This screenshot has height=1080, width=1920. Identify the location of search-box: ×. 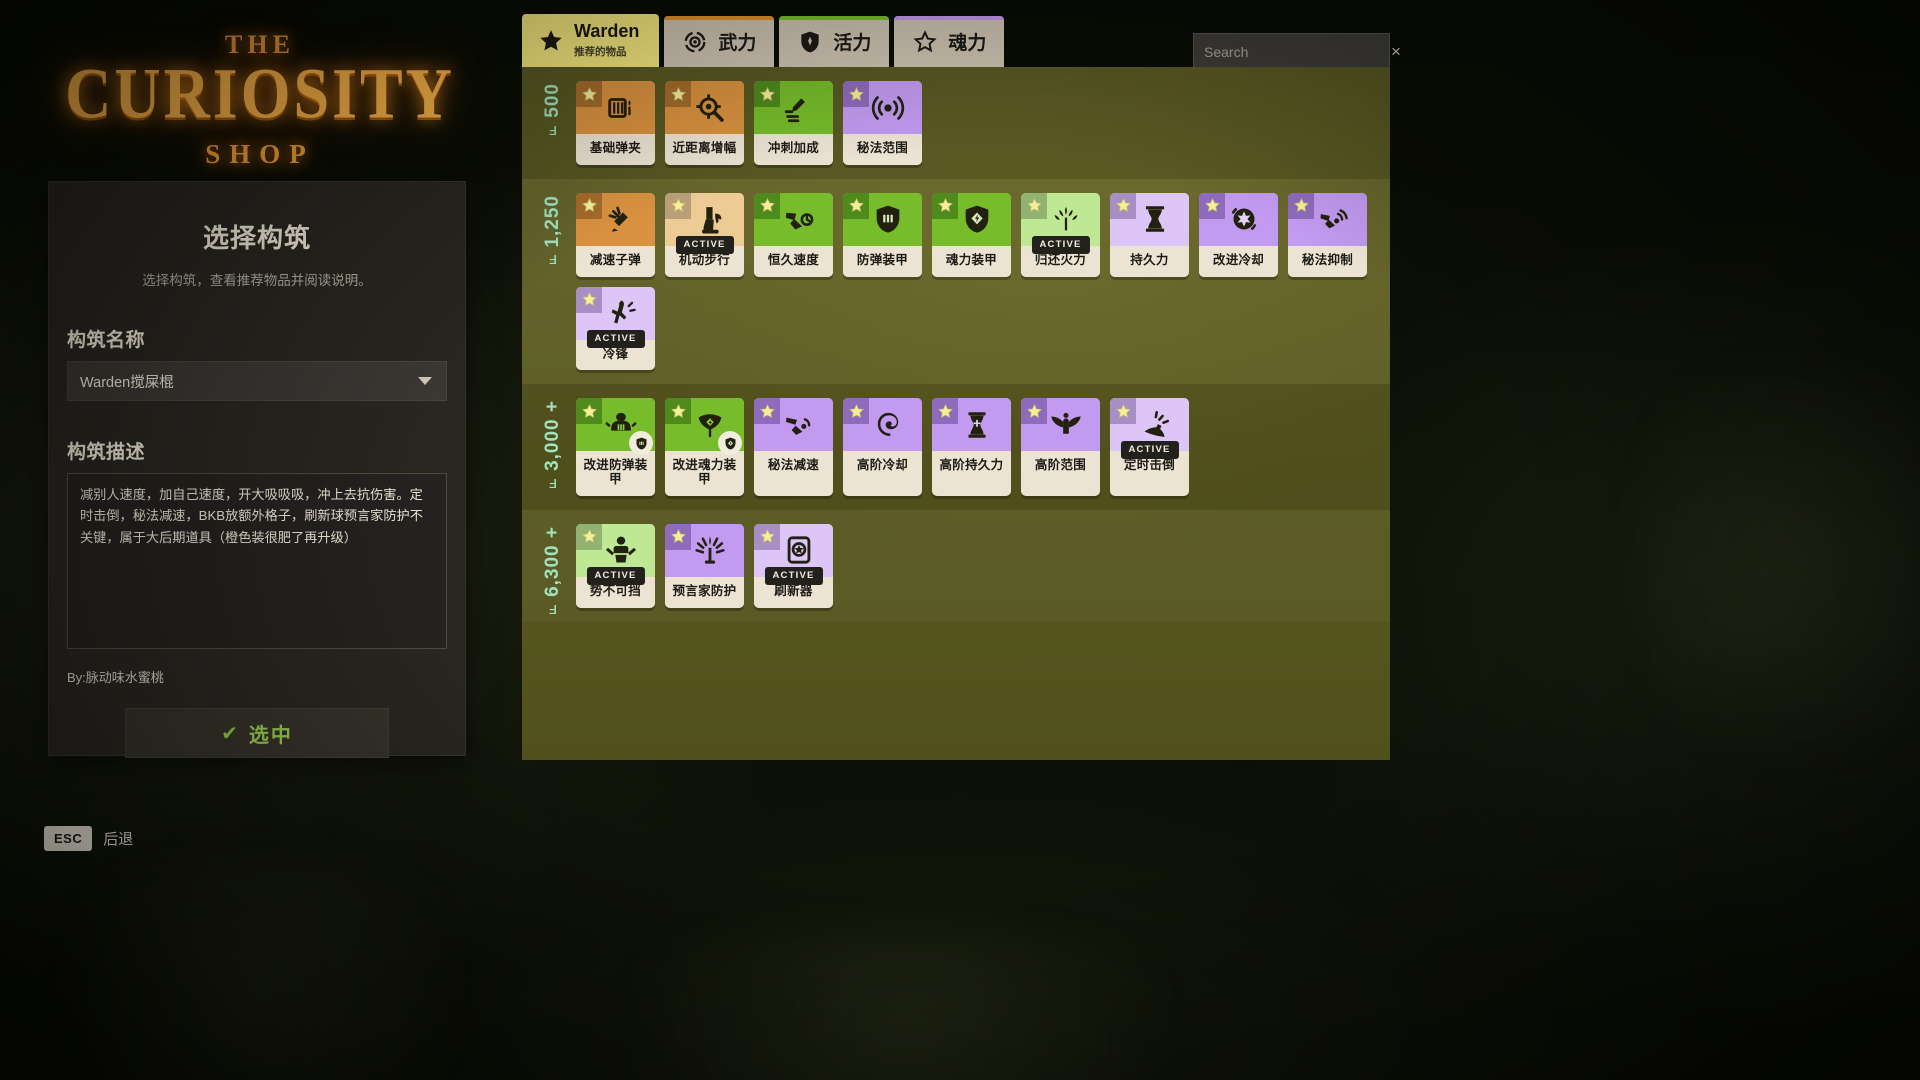
(1297, 51).